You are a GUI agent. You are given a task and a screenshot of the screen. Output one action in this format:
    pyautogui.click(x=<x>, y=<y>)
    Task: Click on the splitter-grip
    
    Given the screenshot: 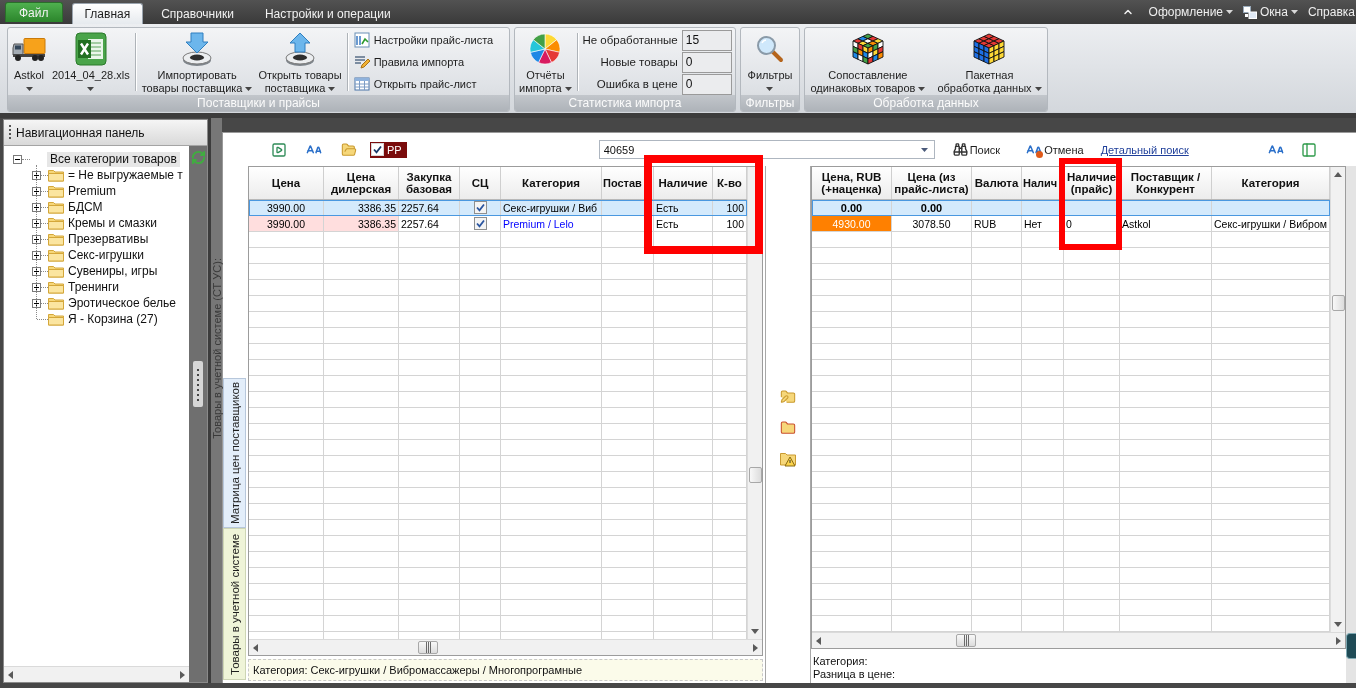 What is the action you would take?
    pyautogui.click(x=198, y=384)
    